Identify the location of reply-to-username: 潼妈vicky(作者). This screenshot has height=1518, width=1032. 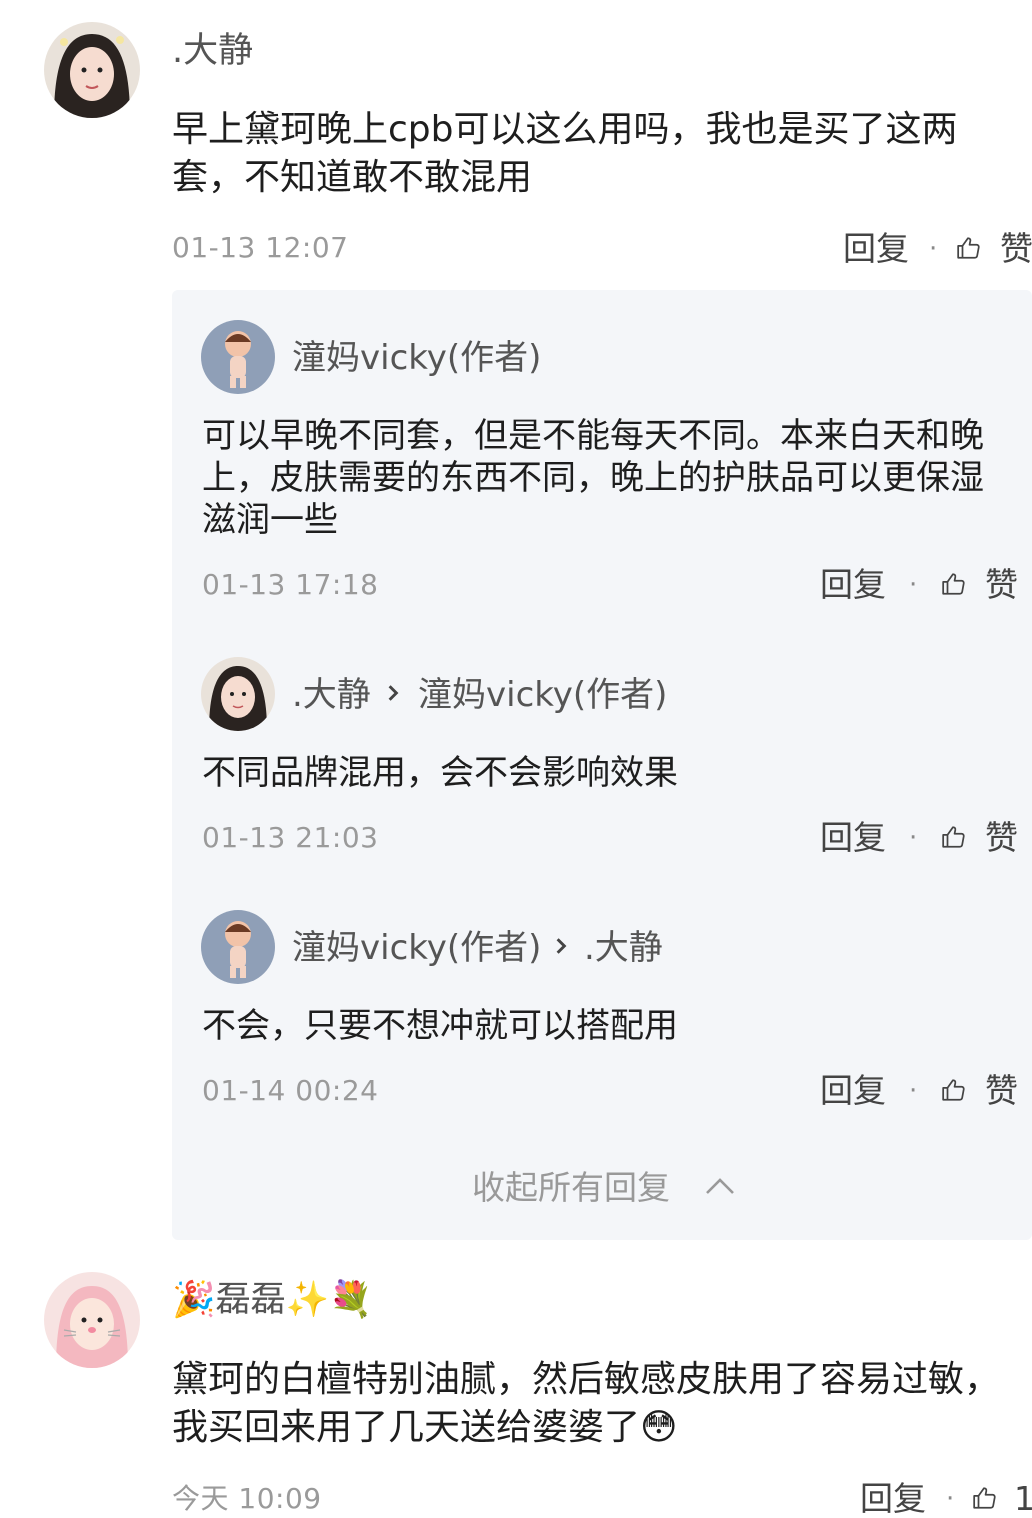
(542, 695).